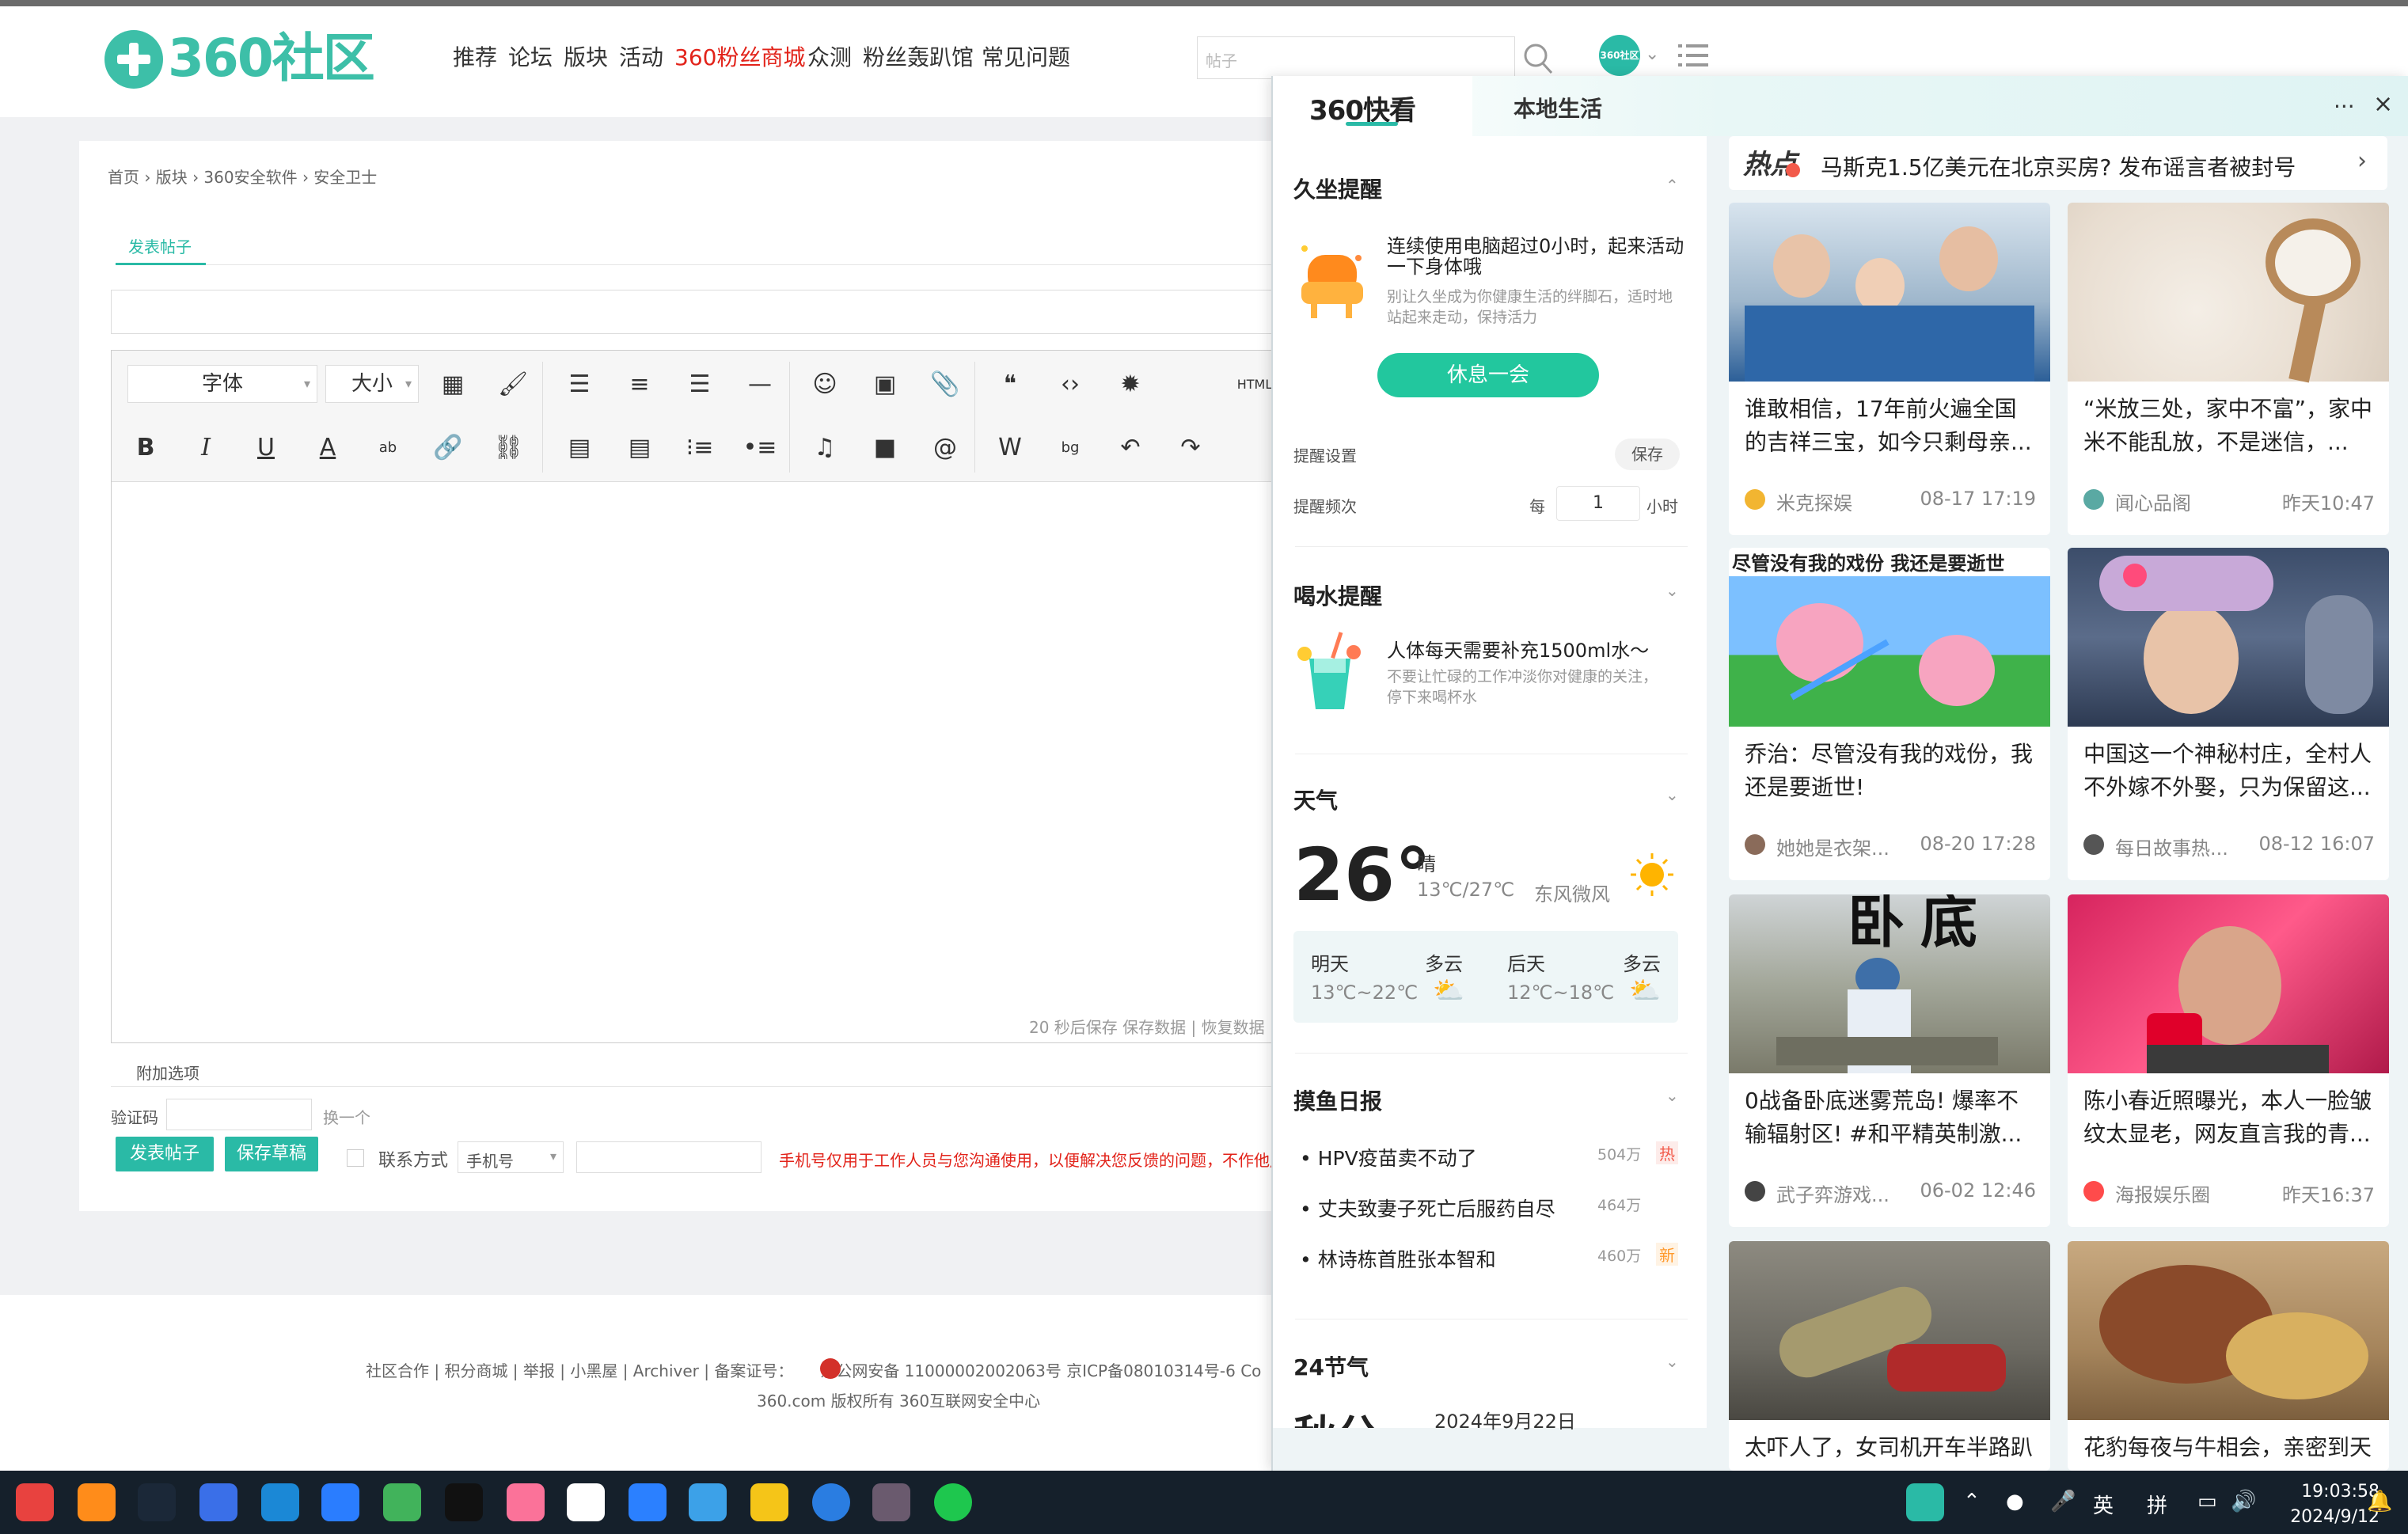  Describe the element at coordinates (641, 58) in the screenshot. I see `nav-item-activity: 活动` at that location.